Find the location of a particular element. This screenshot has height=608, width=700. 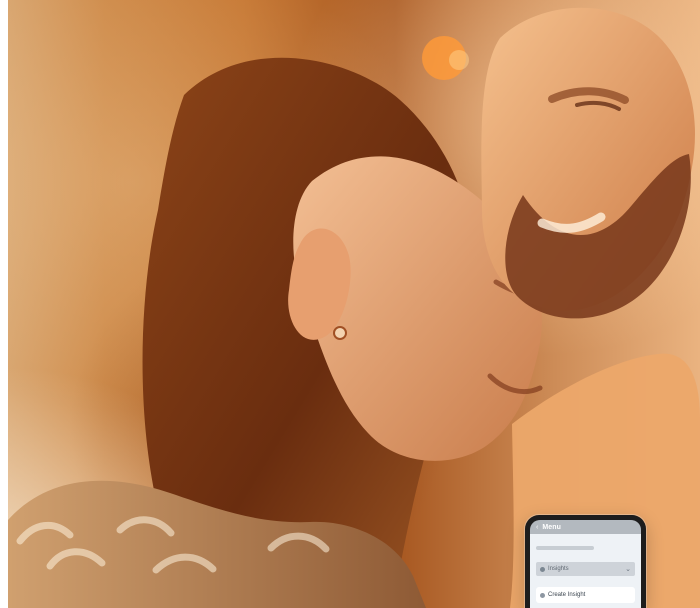

phone-header: ‹ Menu is located at coordinates (585, 527).